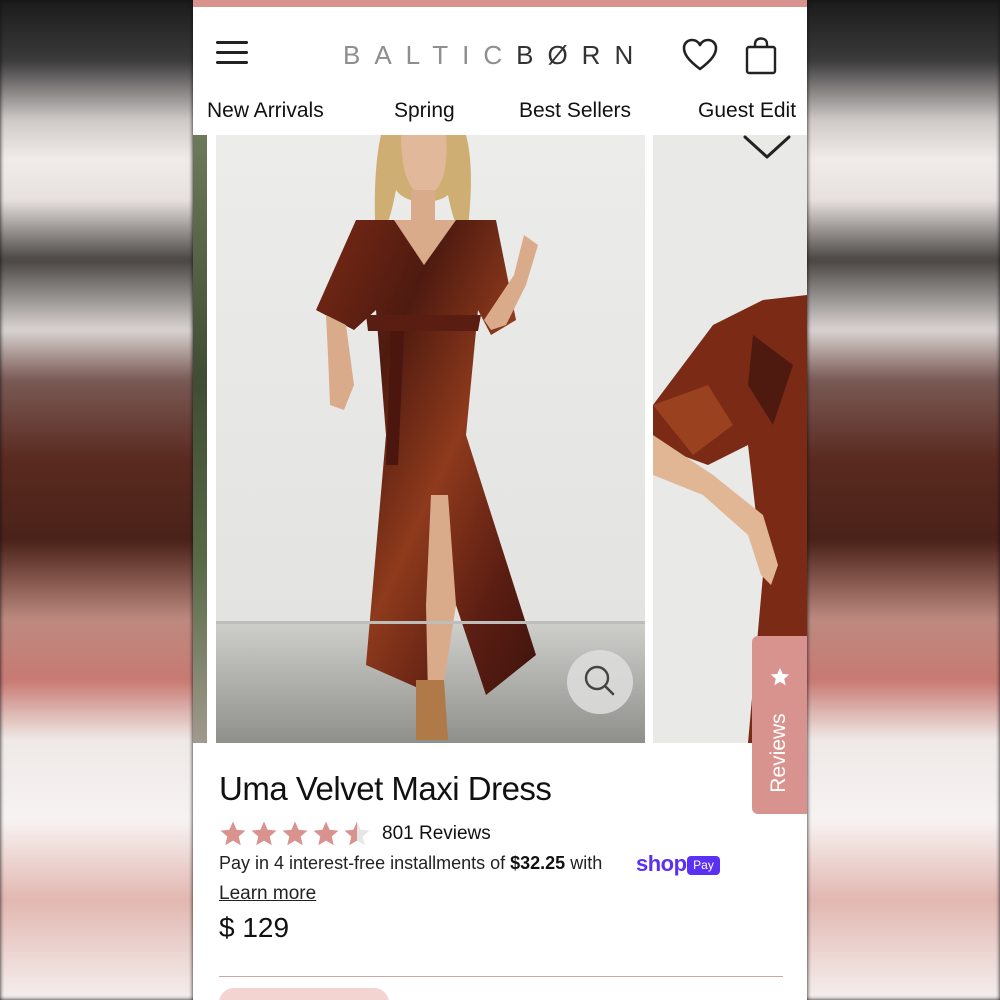 The height and width of the screenshot is (1000, 1000). Describe the element at coordinates (501, 976) in the screenshot. I see `section-divider` at that location.